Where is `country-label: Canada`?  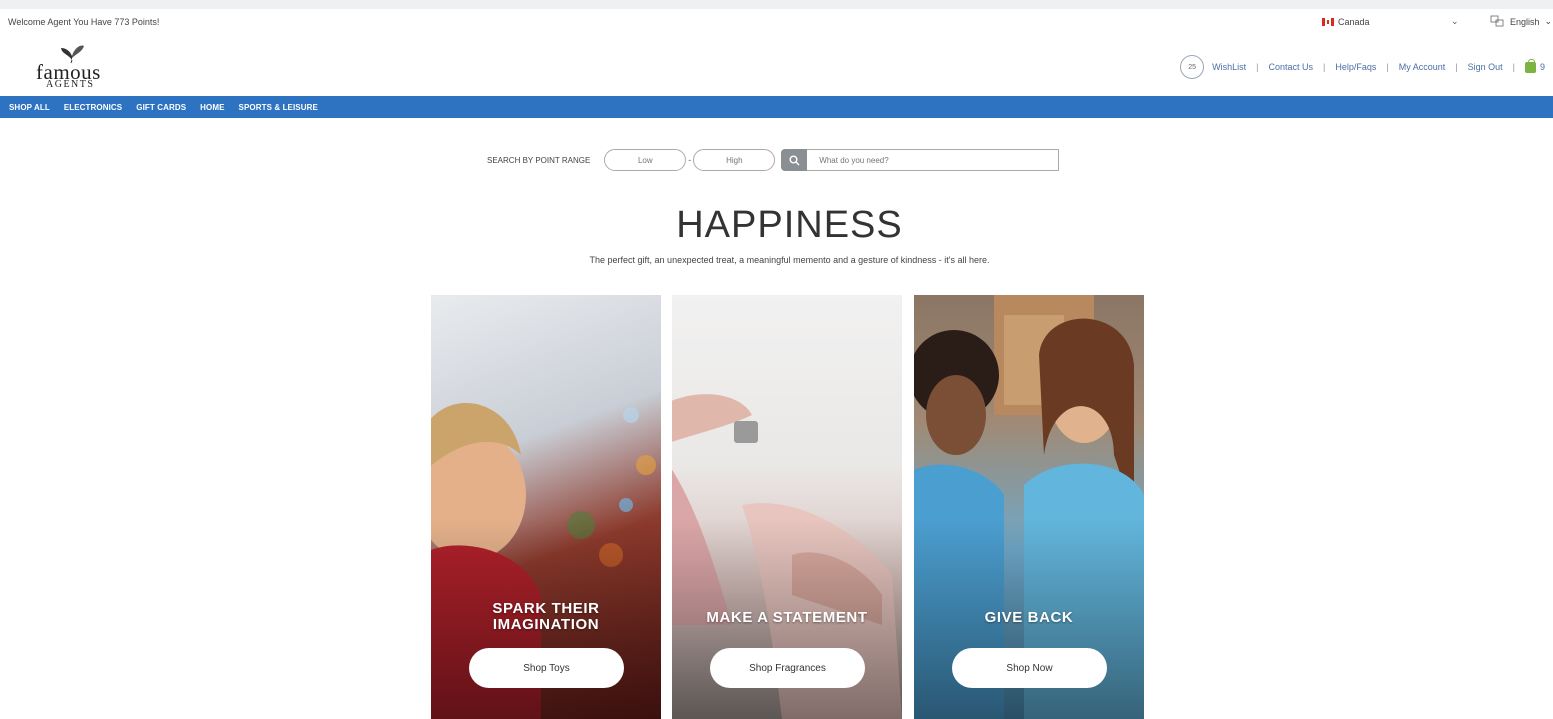 country-label: Canada is located at coordinates (1354, 22).